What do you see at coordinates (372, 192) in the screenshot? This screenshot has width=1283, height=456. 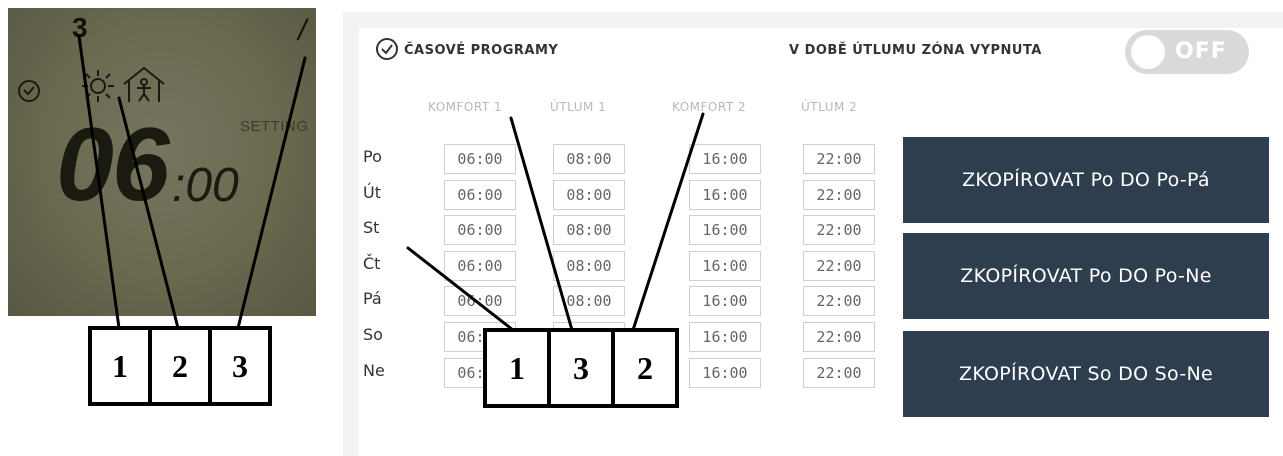 I see `day-label: Út` at bounding box center [372, 192].